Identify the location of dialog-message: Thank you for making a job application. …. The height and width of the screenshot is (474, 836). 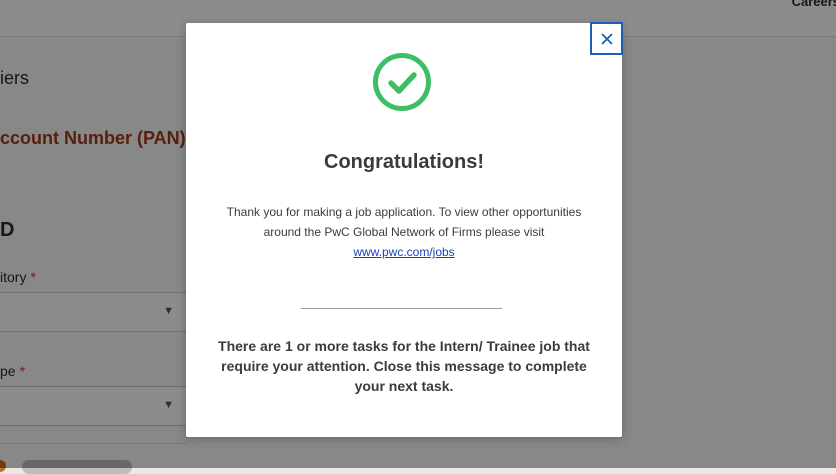
(404, 232).